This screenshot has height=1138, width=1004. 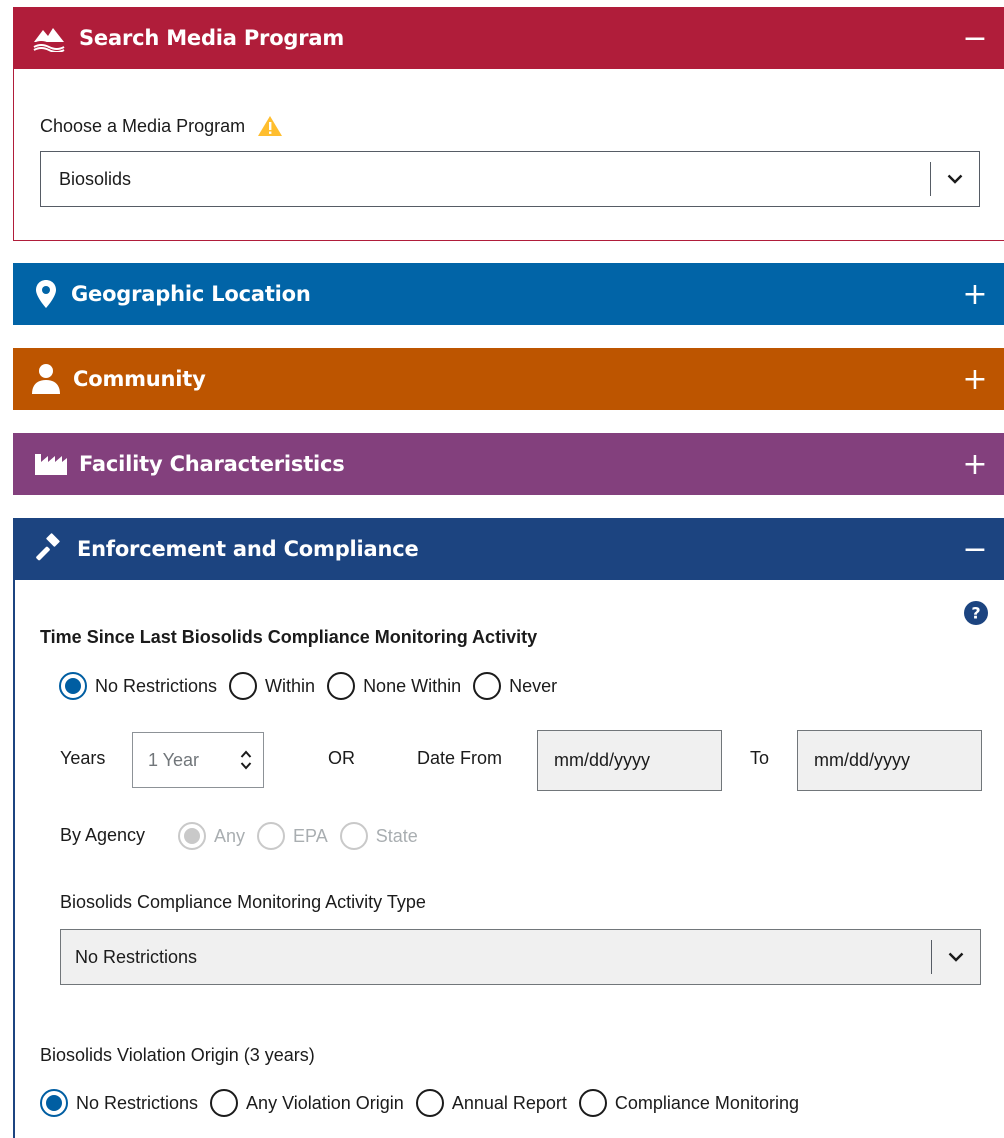 I want to click on enforcement-compliance-header: Enforcement and Compliance −, so click(x=508, y=549).